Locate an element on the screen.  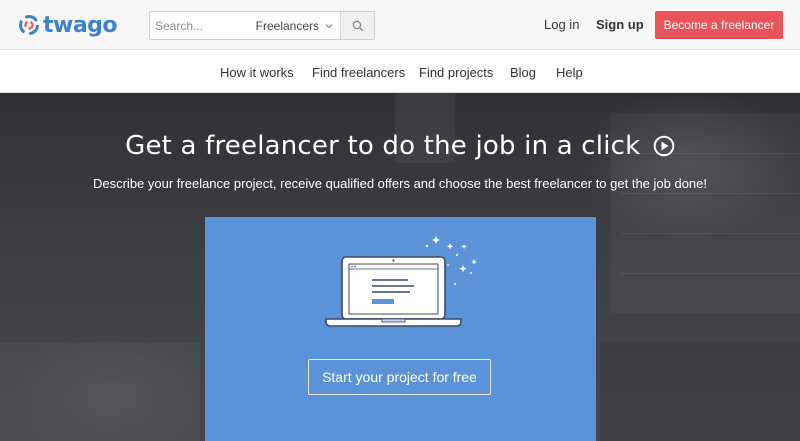
nav-item-find-projects: Find projects is located at coordinates (456, 72).